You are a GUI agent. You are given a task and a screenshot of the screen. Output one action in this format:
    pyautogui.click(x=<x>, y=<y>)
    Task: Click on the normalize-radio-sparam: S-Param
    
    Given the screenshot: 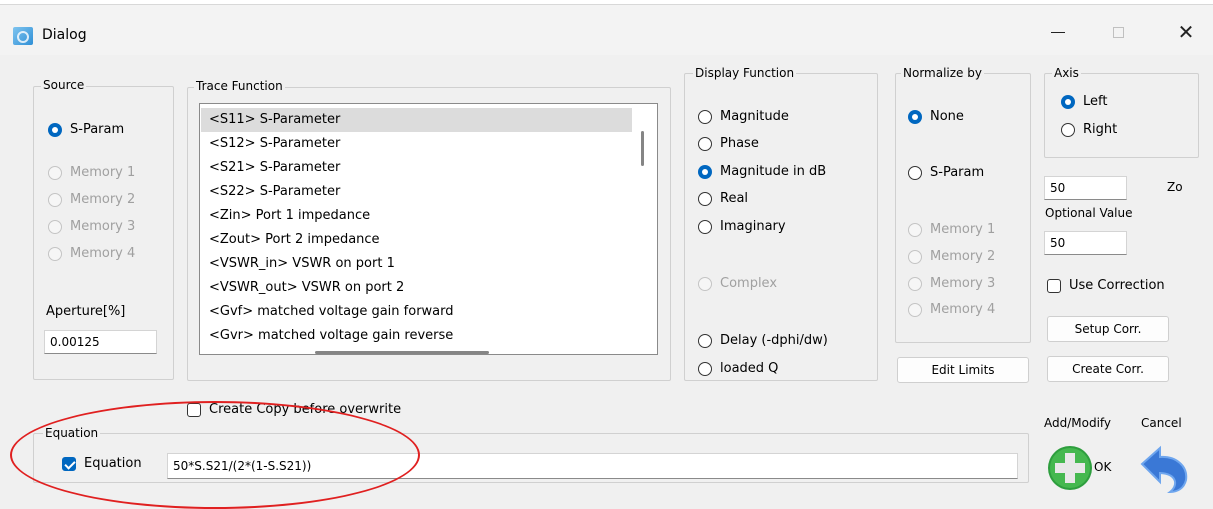 What is the action you would take?
    pyautogui.click(x=946, y=172)
    